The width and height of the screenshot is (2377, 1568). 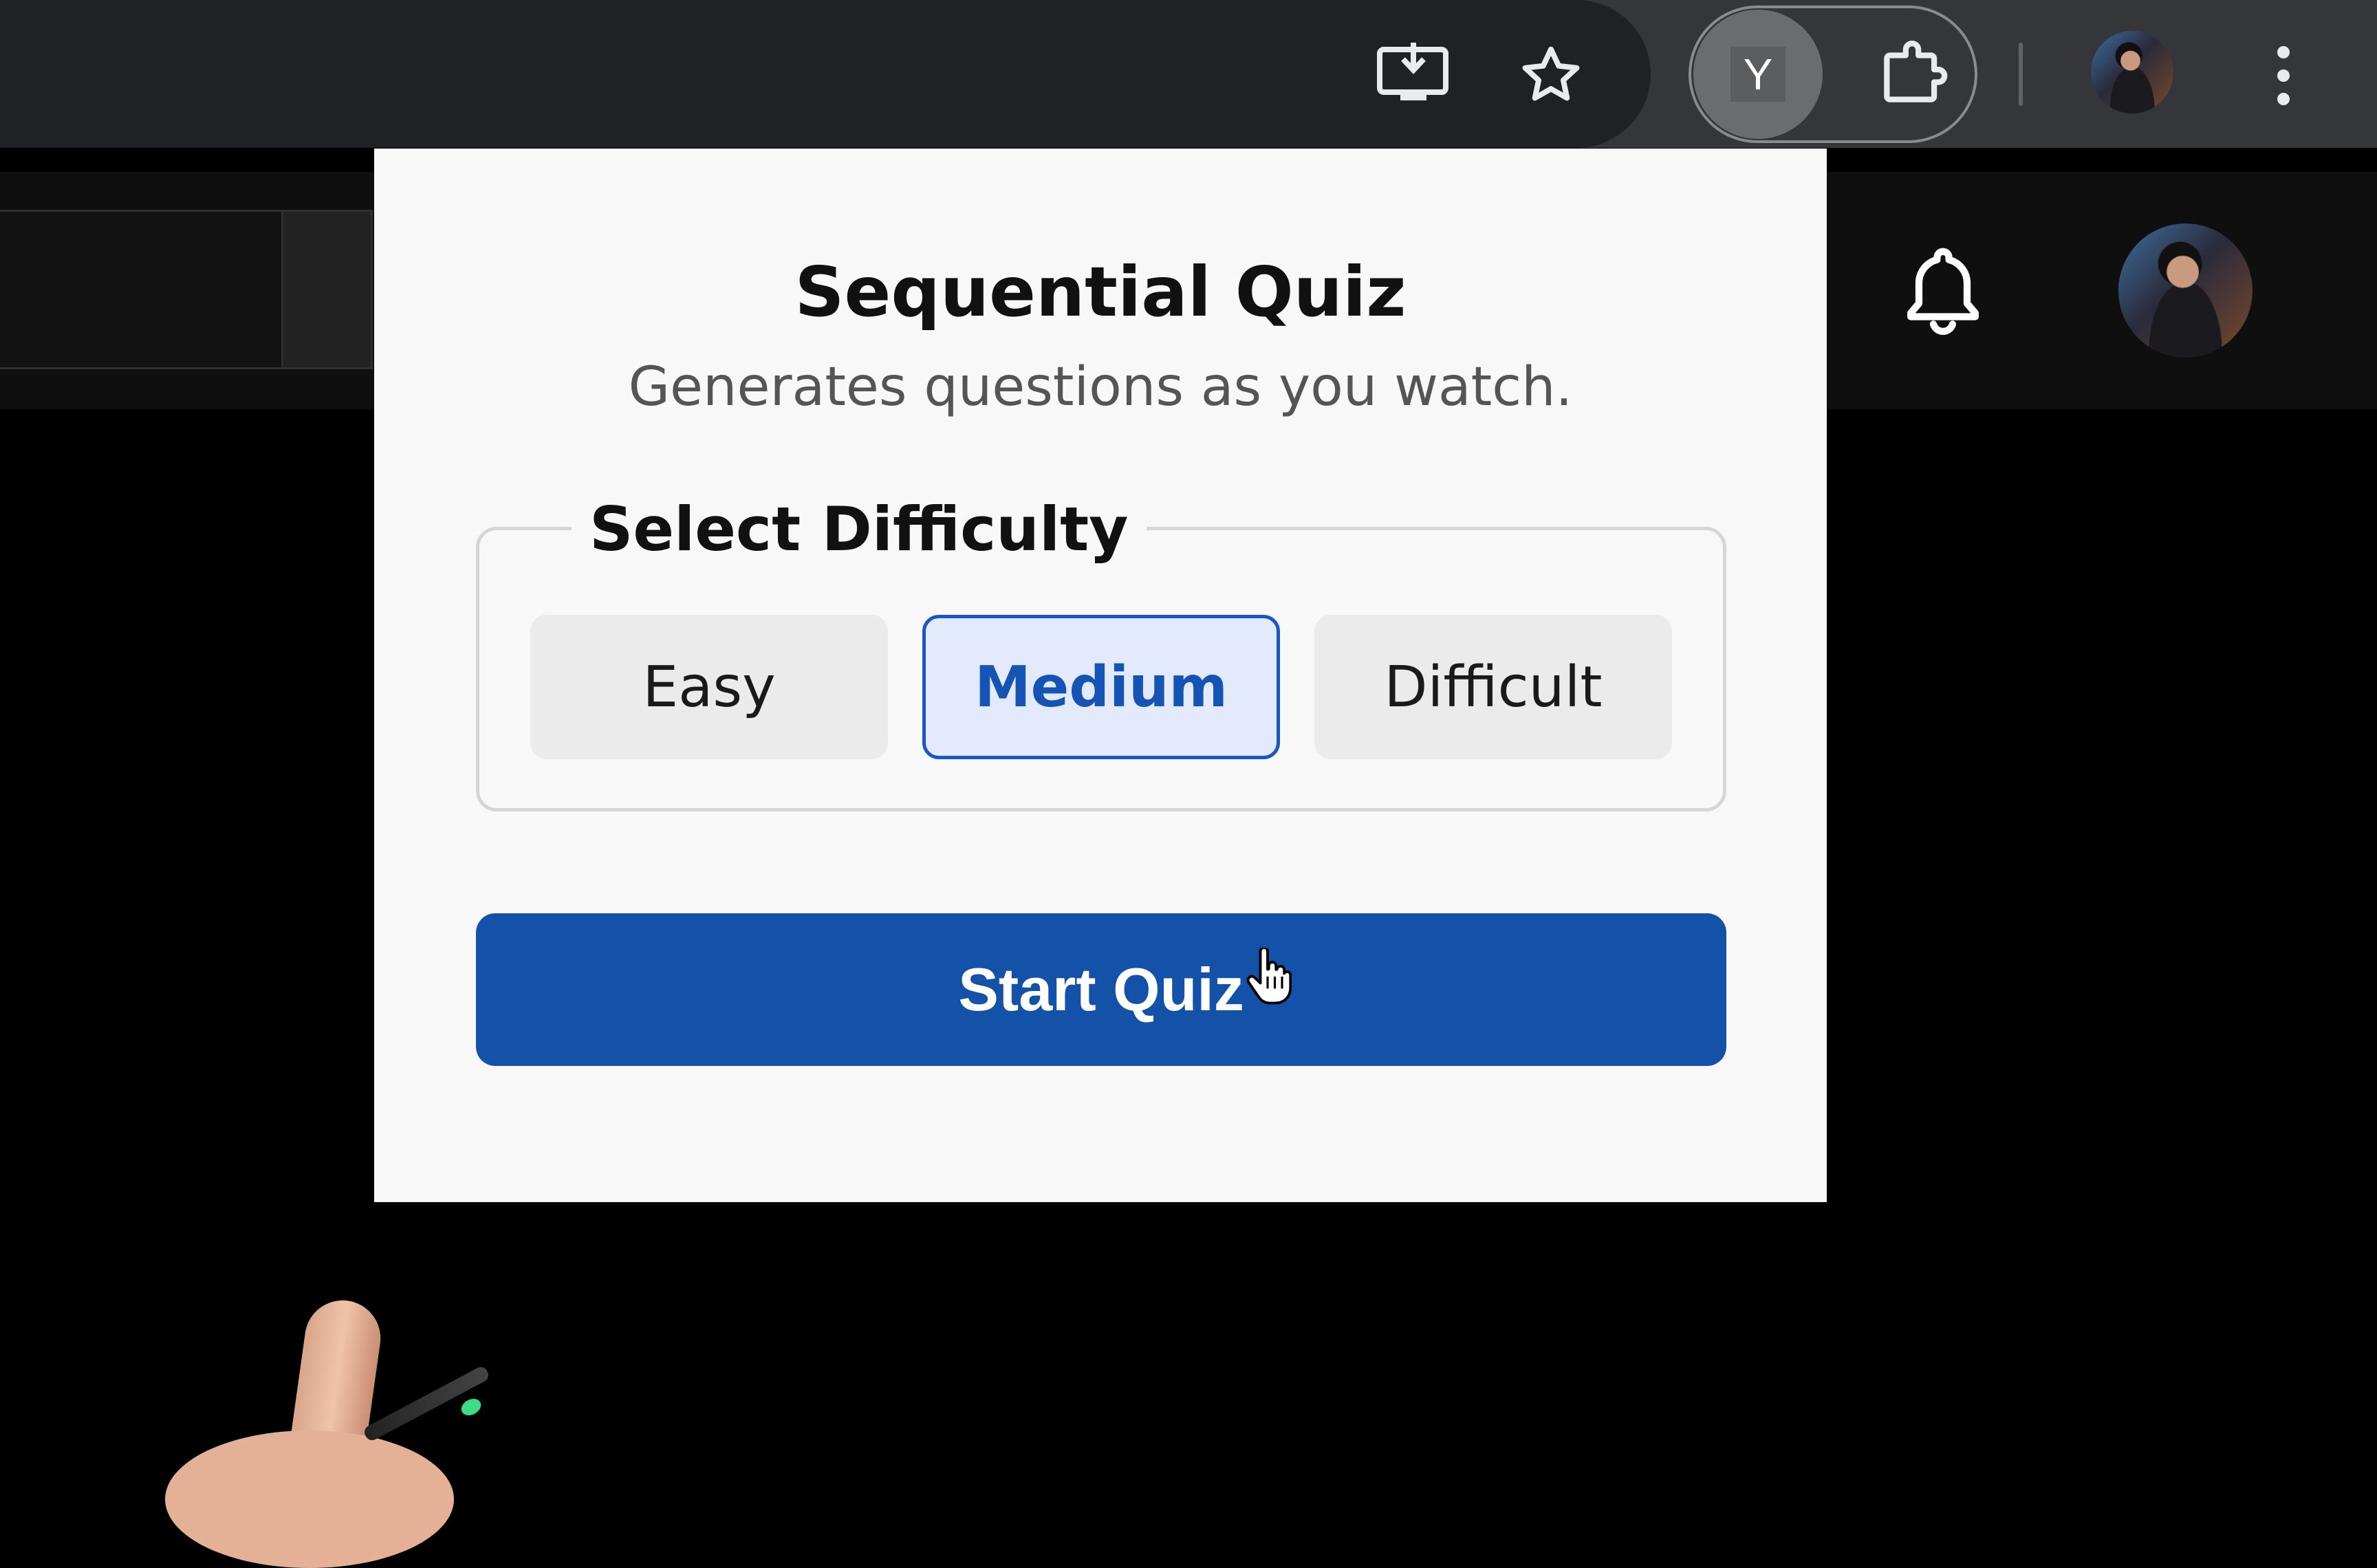 What do you see at coordinates (1943, 292) in the screenshot?
I see `notification-bell-icon` at bounding box center [1943, 292].